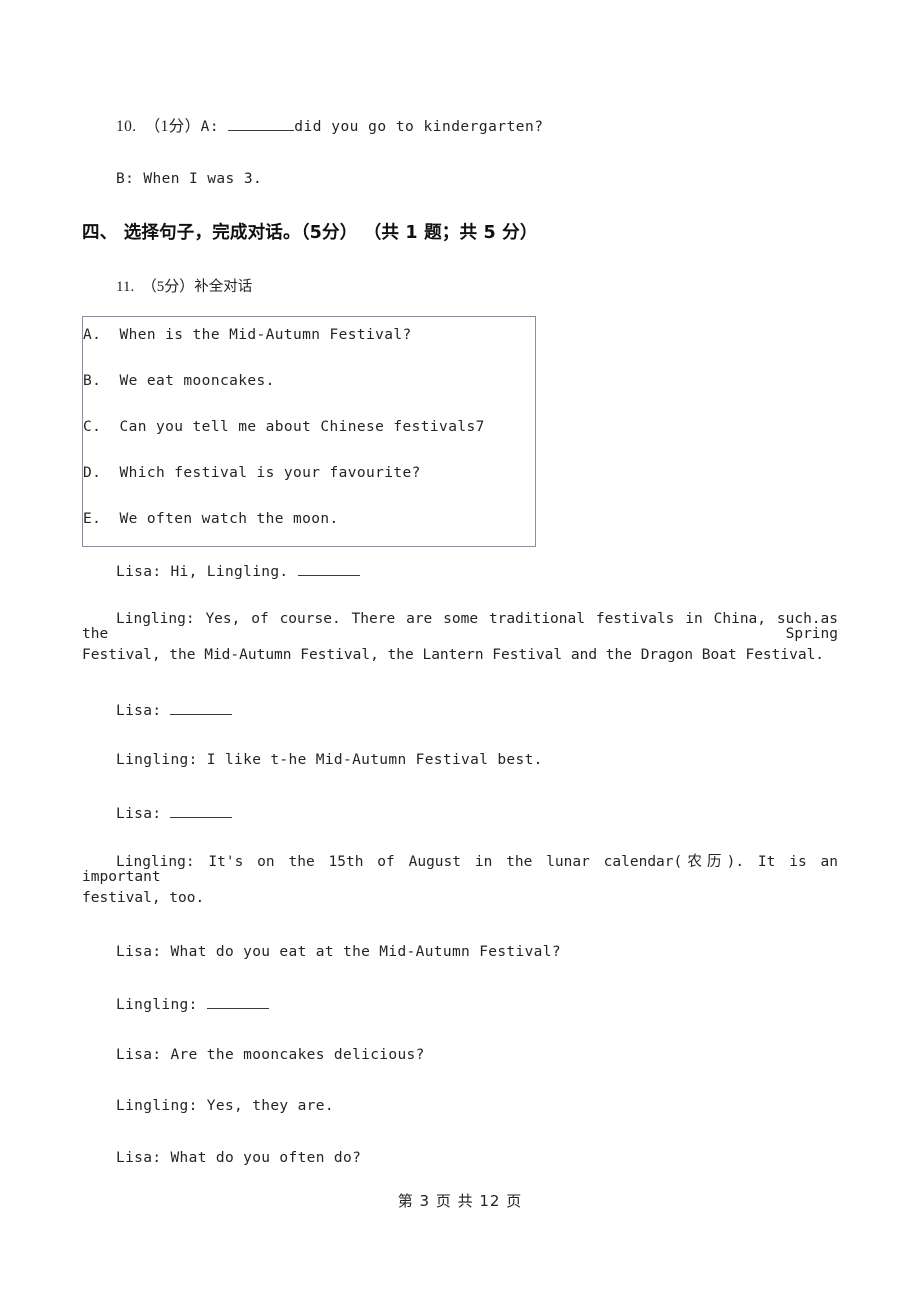 The width and height of the screenshot is (920, 1302). What do you see at coordinates (252, 473) in the screenshot?
I see `option-d: D. Which festival is your favourite?` at bounding box center [252, 473].